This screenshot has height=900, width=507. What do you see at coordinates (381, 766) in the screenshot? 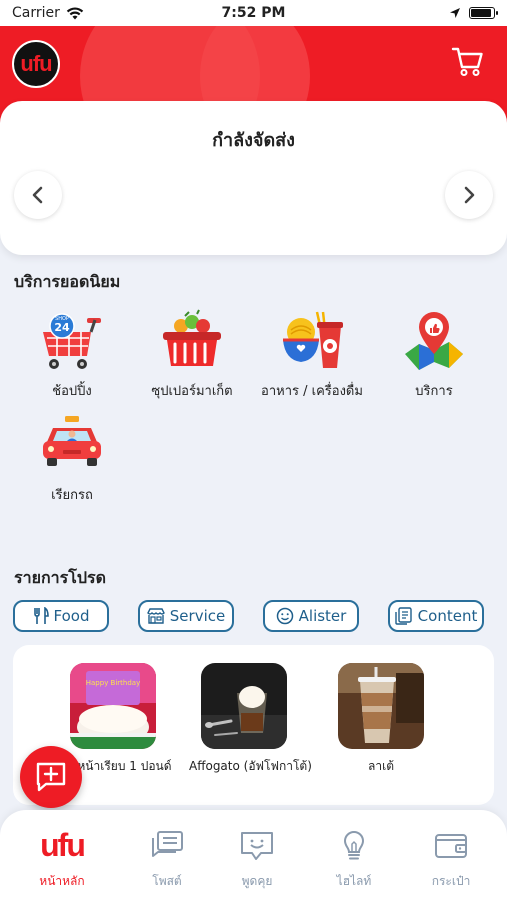
I see `favorite-item-name: ลาเต้` at bounding box center [381, 766].